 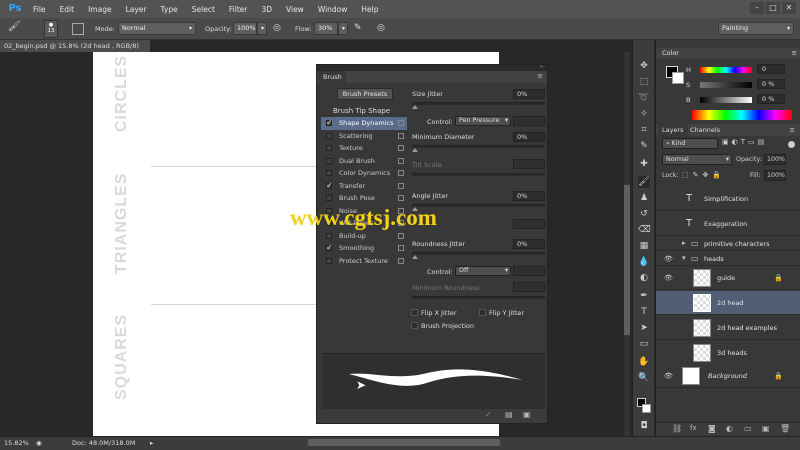 What do you see at coordinates (794, 53) in the screenshot?
I see `panel-menu-icon: ≡` at bounding box center [794, 53].